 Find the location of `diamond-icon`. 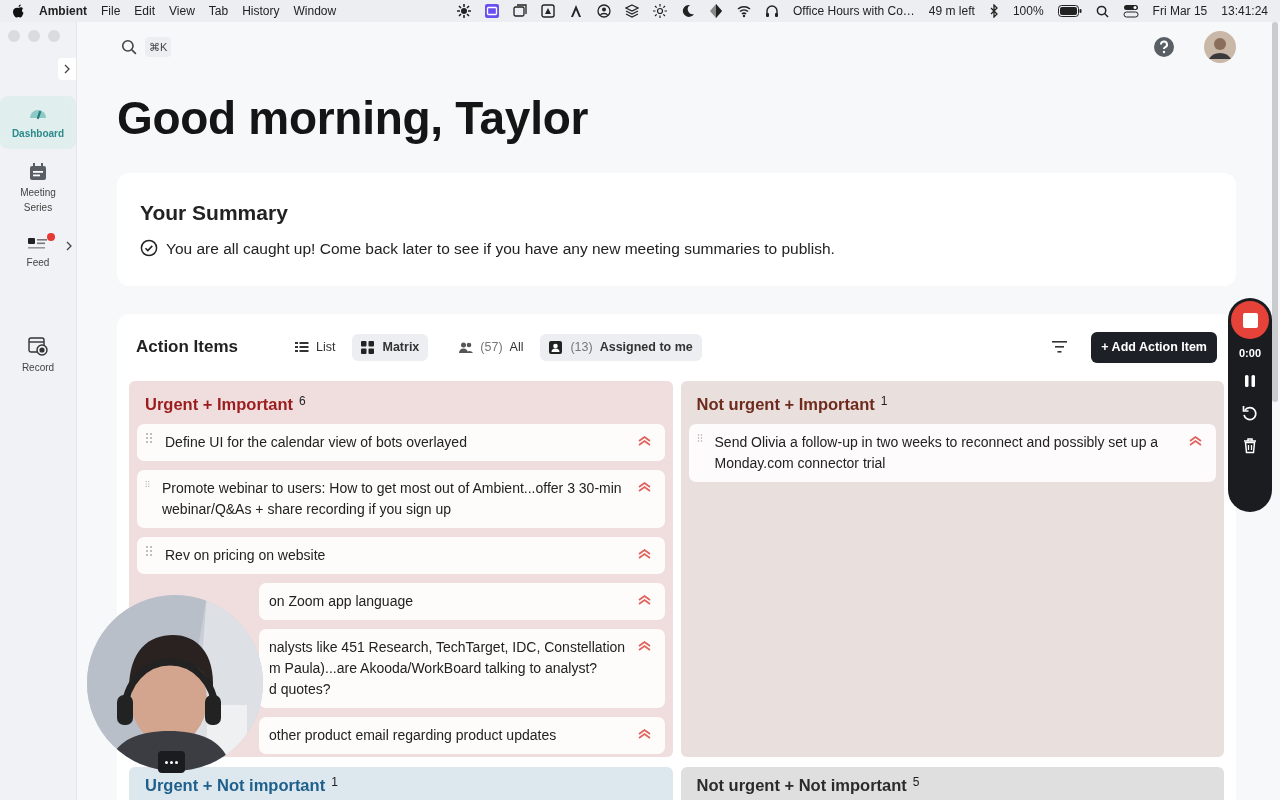

diamond-icon is located at coordinates (716, 11).